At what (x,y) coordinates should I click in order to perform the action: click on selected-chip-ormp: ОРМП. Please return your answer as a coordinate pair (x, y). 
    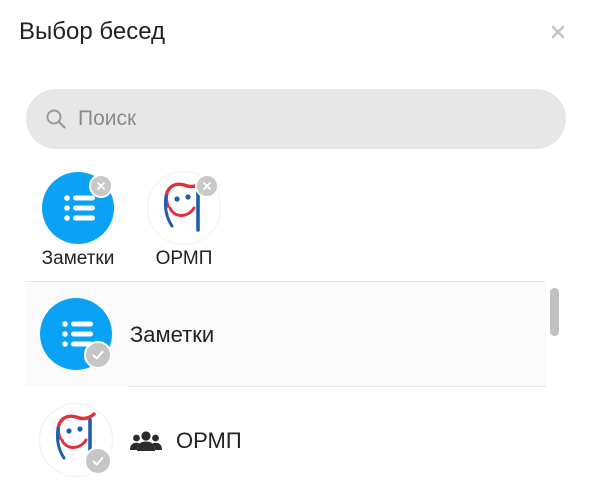
    Looking at the image, I should click on (184, 222).